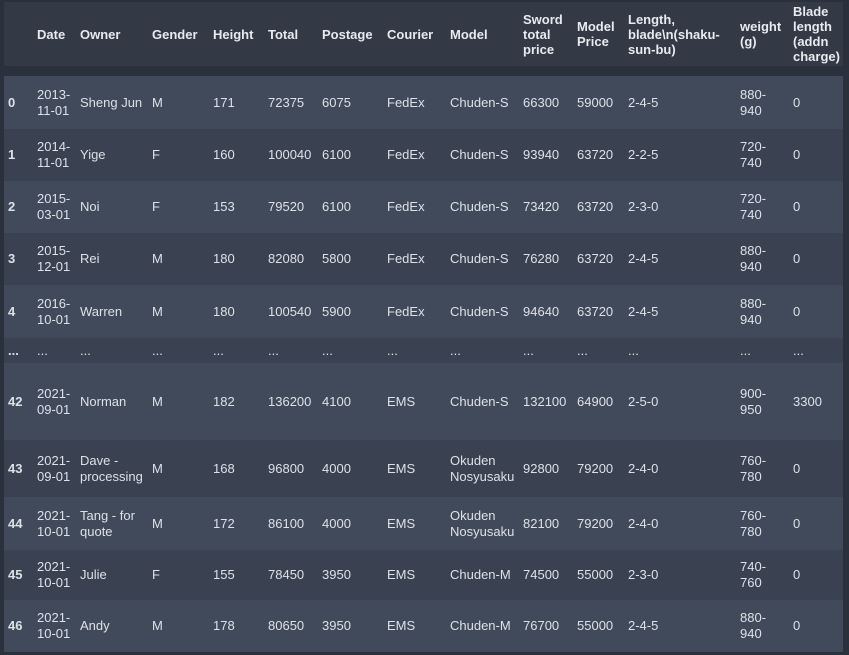 This screenshot has width=849, height=655. What do you see at coordinates (224, 574) in the screenshot?
I see `cell-height: 155` at bounding box center [224, 574].